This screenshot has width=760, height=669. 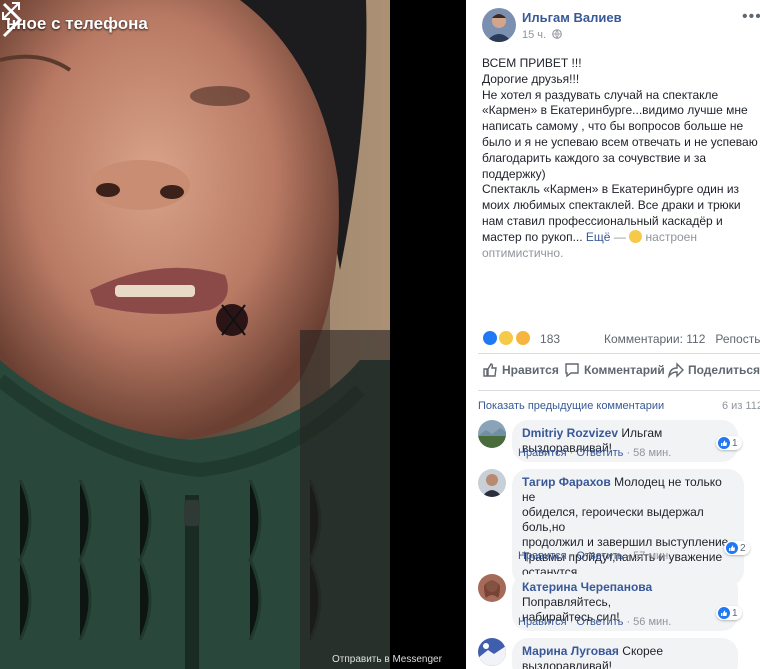 I want to click on thumbs-up-icon, so click(x=490, y=370).